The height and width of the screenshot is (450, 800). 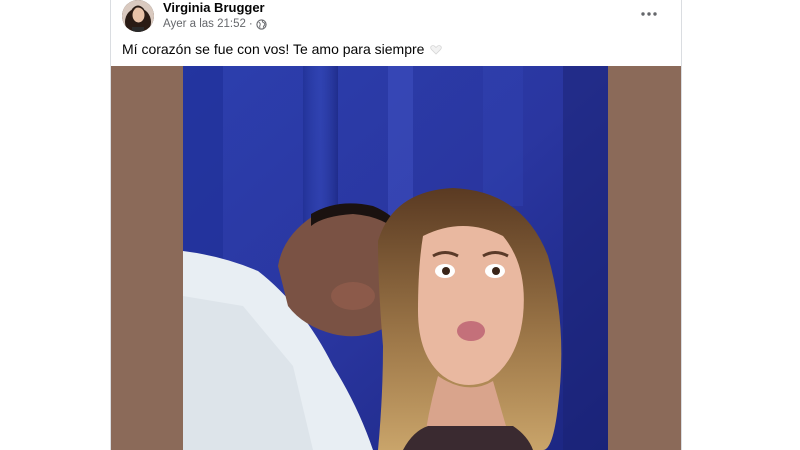 What do you see at coordinates (214, 7) in the screenshot?
I see `author-name: Virginia Brugger` at bounding box center [214, 7].